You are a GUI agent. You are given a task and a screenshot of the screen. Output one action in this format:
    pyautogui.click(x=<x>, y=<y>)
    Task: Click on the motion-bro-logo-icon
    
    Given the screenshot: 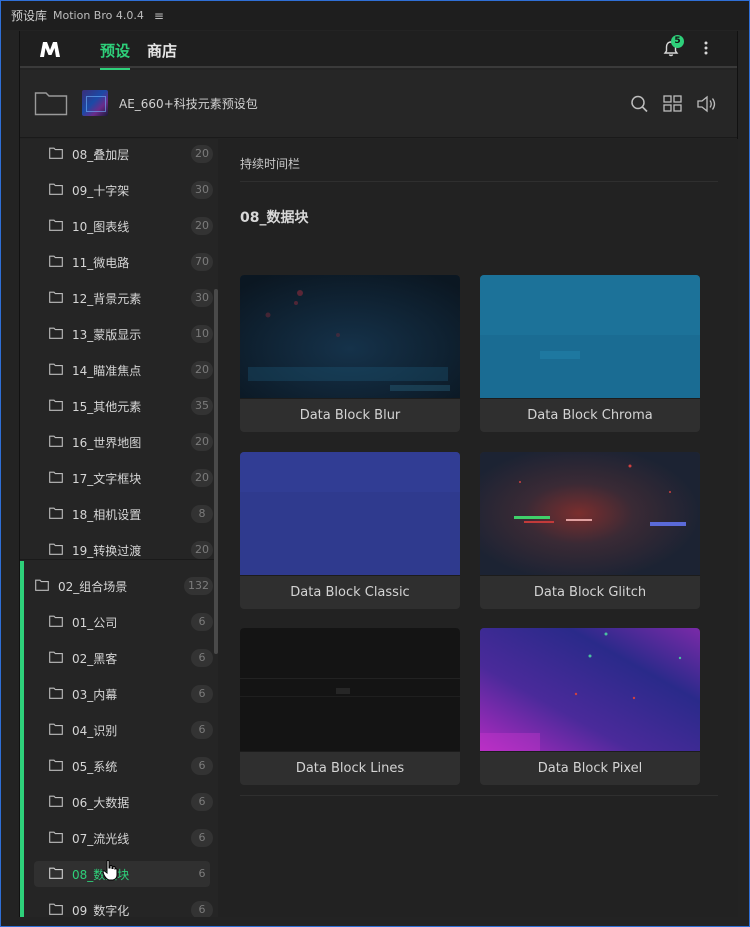 What is the action you would take?
    pyautogui.click(x=50, y=49)
    